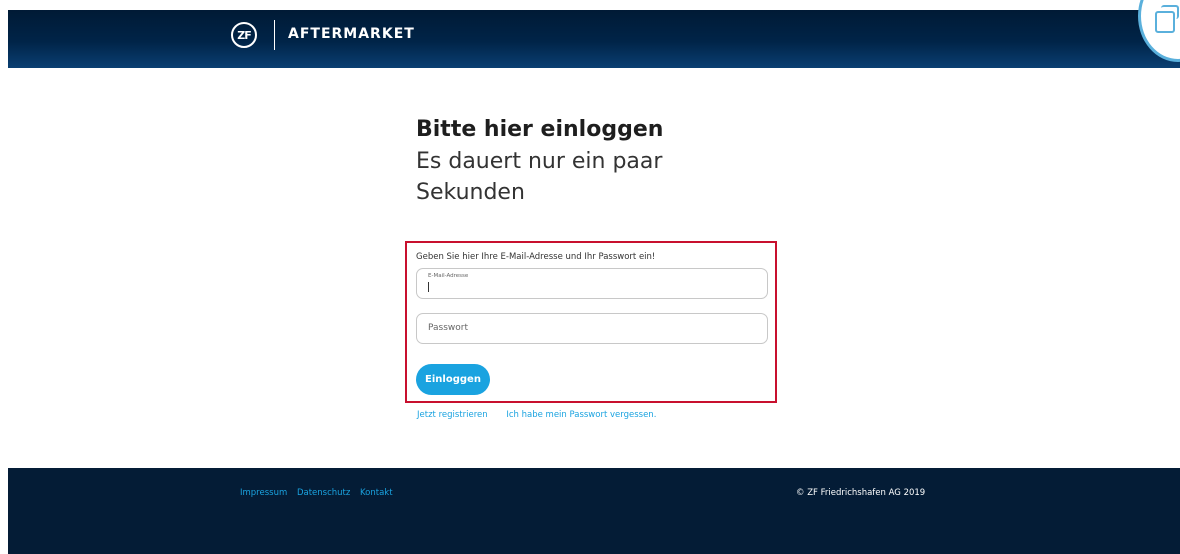 The height and width of the screenshot is (554, 1180). I want to click on password-field: Passwort, so click(592, 328).